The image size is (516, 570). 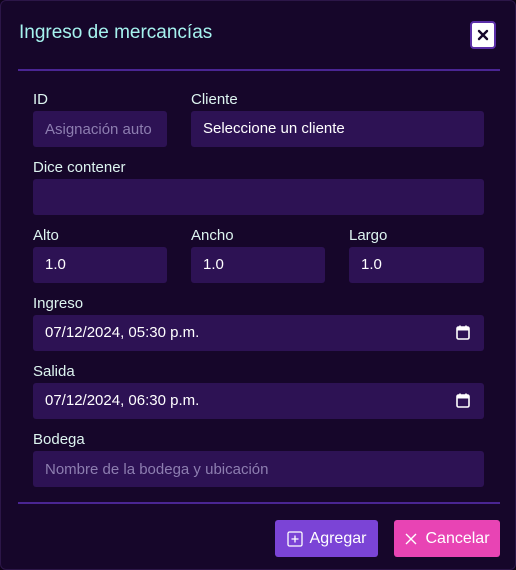 I want to click on close-button, so click(x=483, y=35).